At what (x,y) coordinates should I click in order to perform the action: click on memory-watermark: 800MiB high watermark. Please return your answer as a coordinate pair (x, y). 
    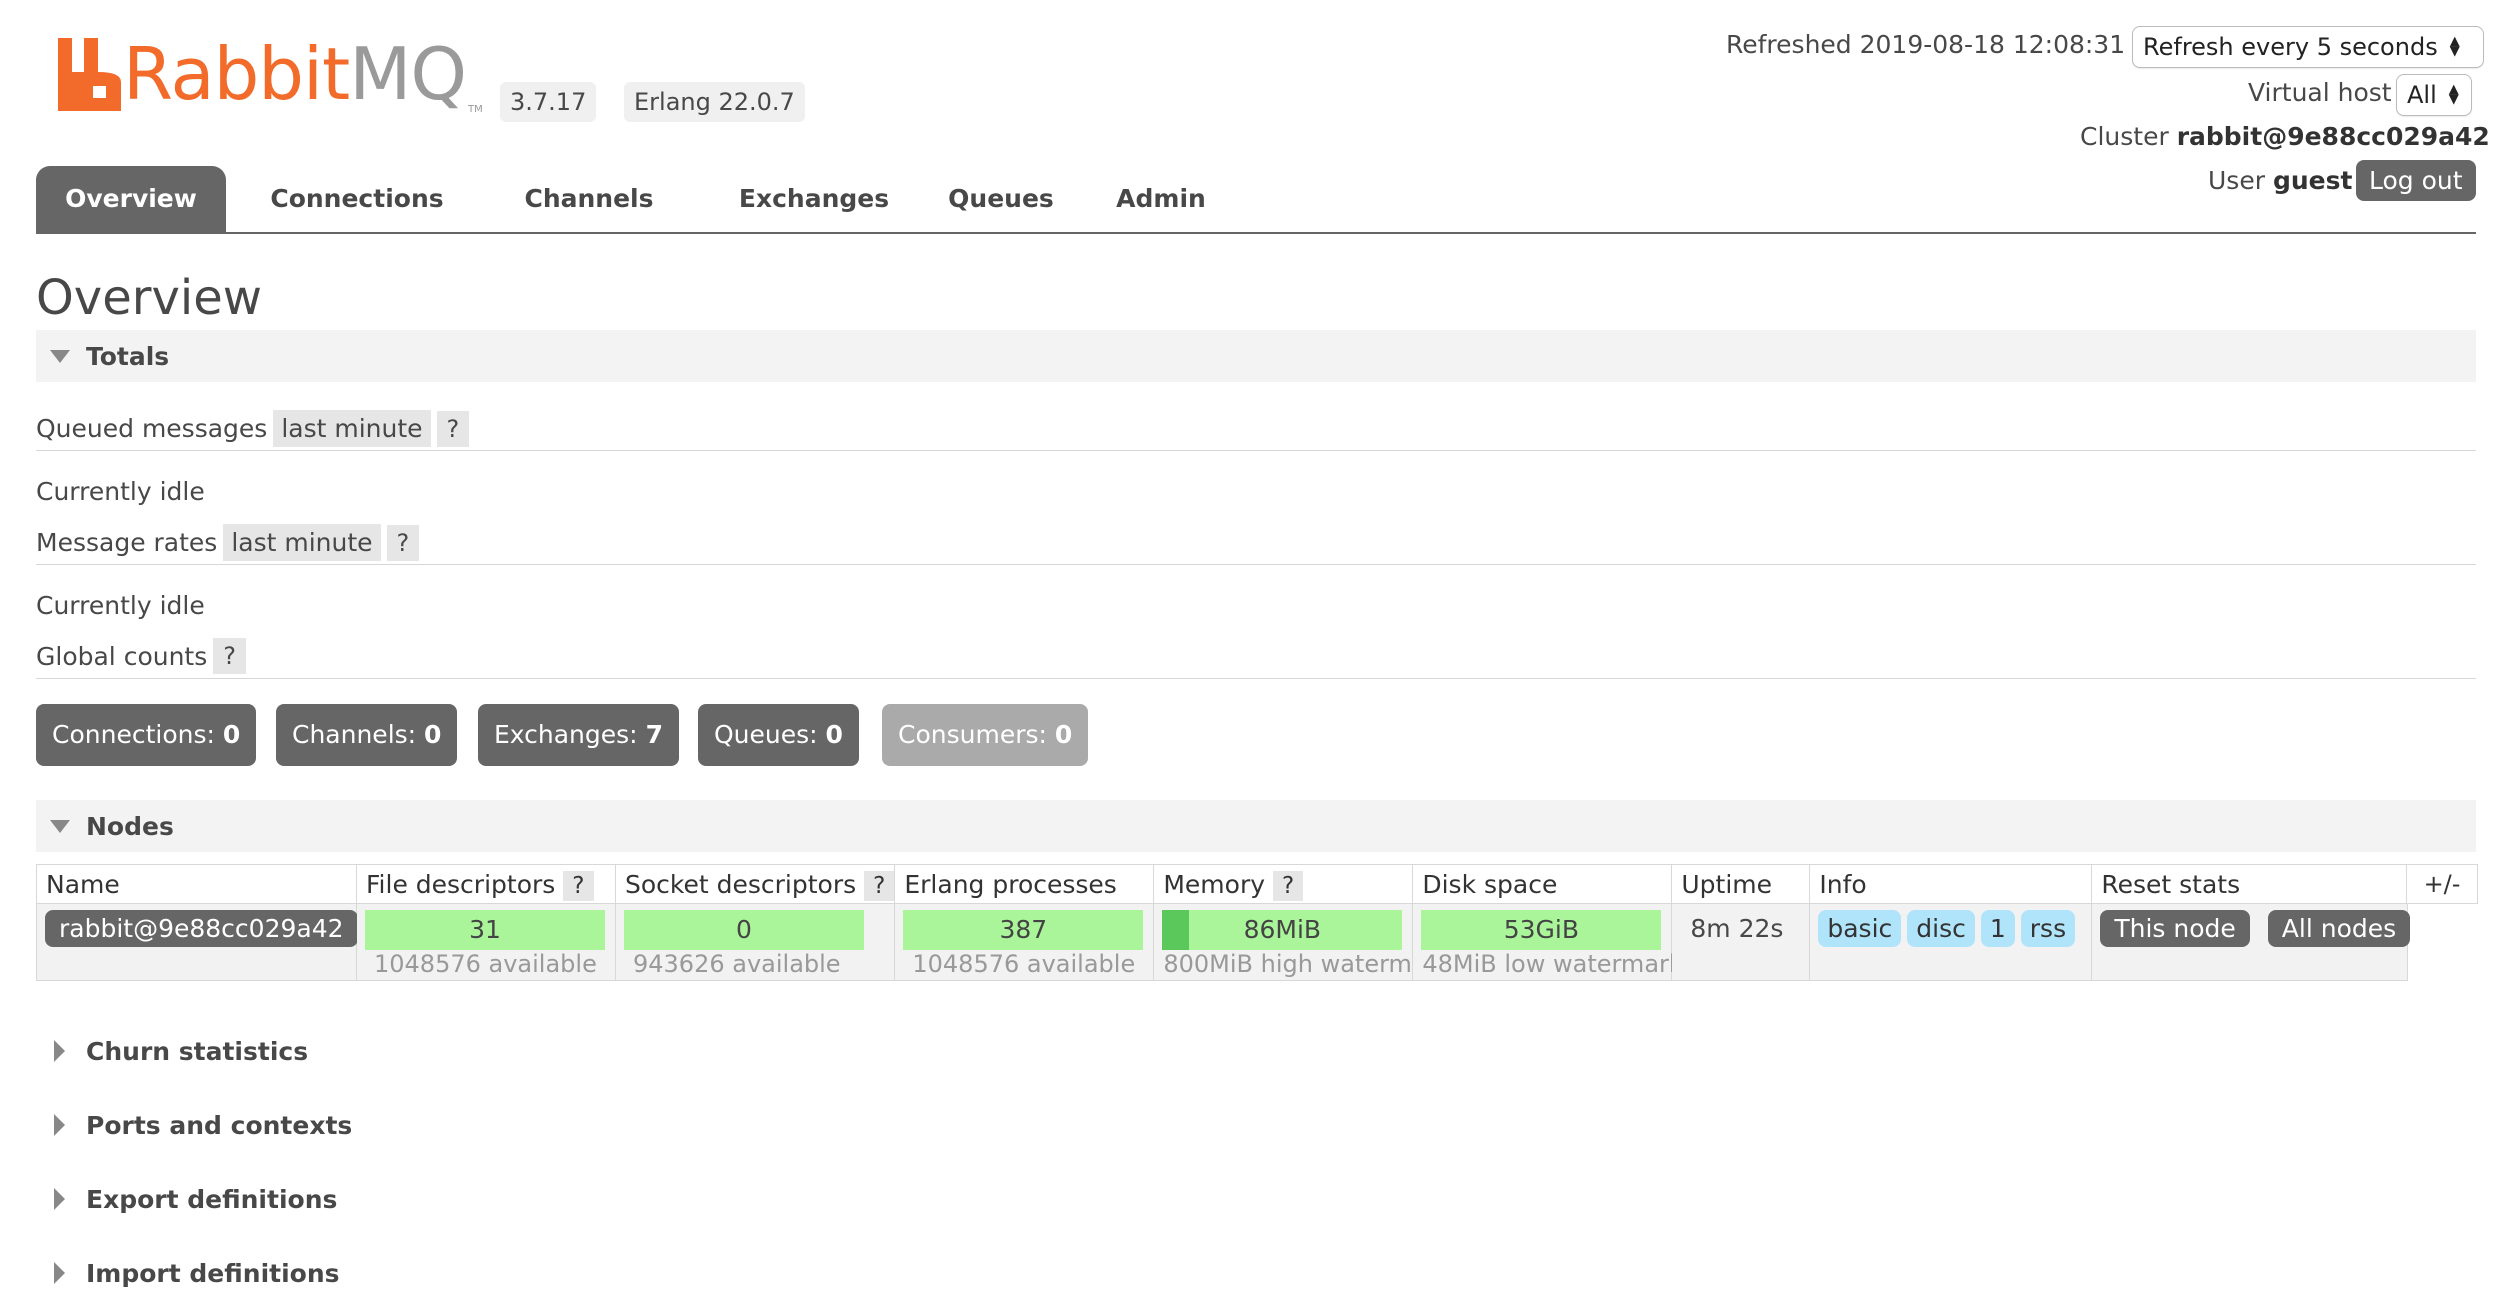
    Looking at the image, I should click on (1307, 964).